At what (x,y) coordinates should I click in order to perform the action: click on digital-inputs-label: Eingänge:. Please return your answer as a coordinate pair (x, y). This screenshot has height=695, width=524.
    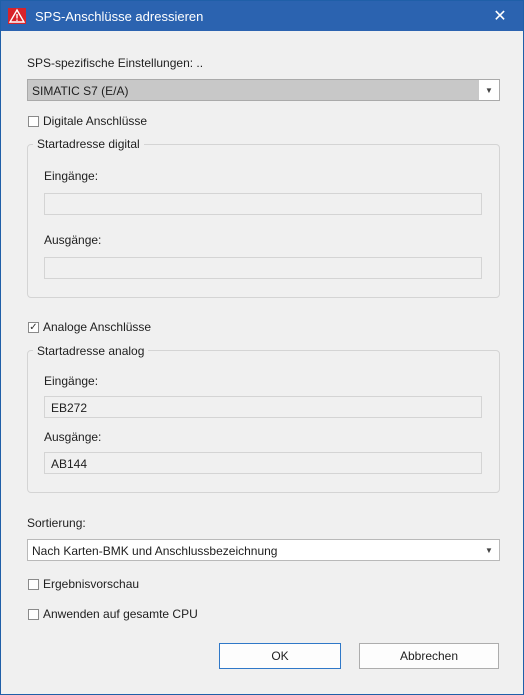
    Looking at the image, I should click on (71, 176).